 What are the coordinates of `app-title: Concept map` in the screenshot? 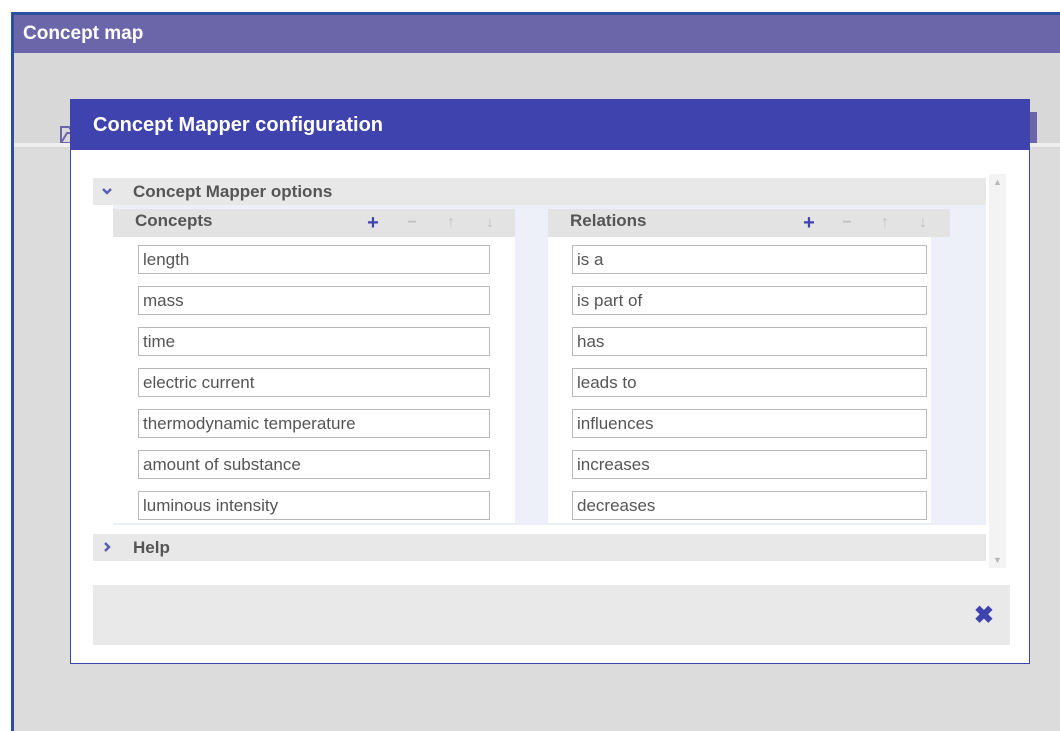 It's located at (537, 34).